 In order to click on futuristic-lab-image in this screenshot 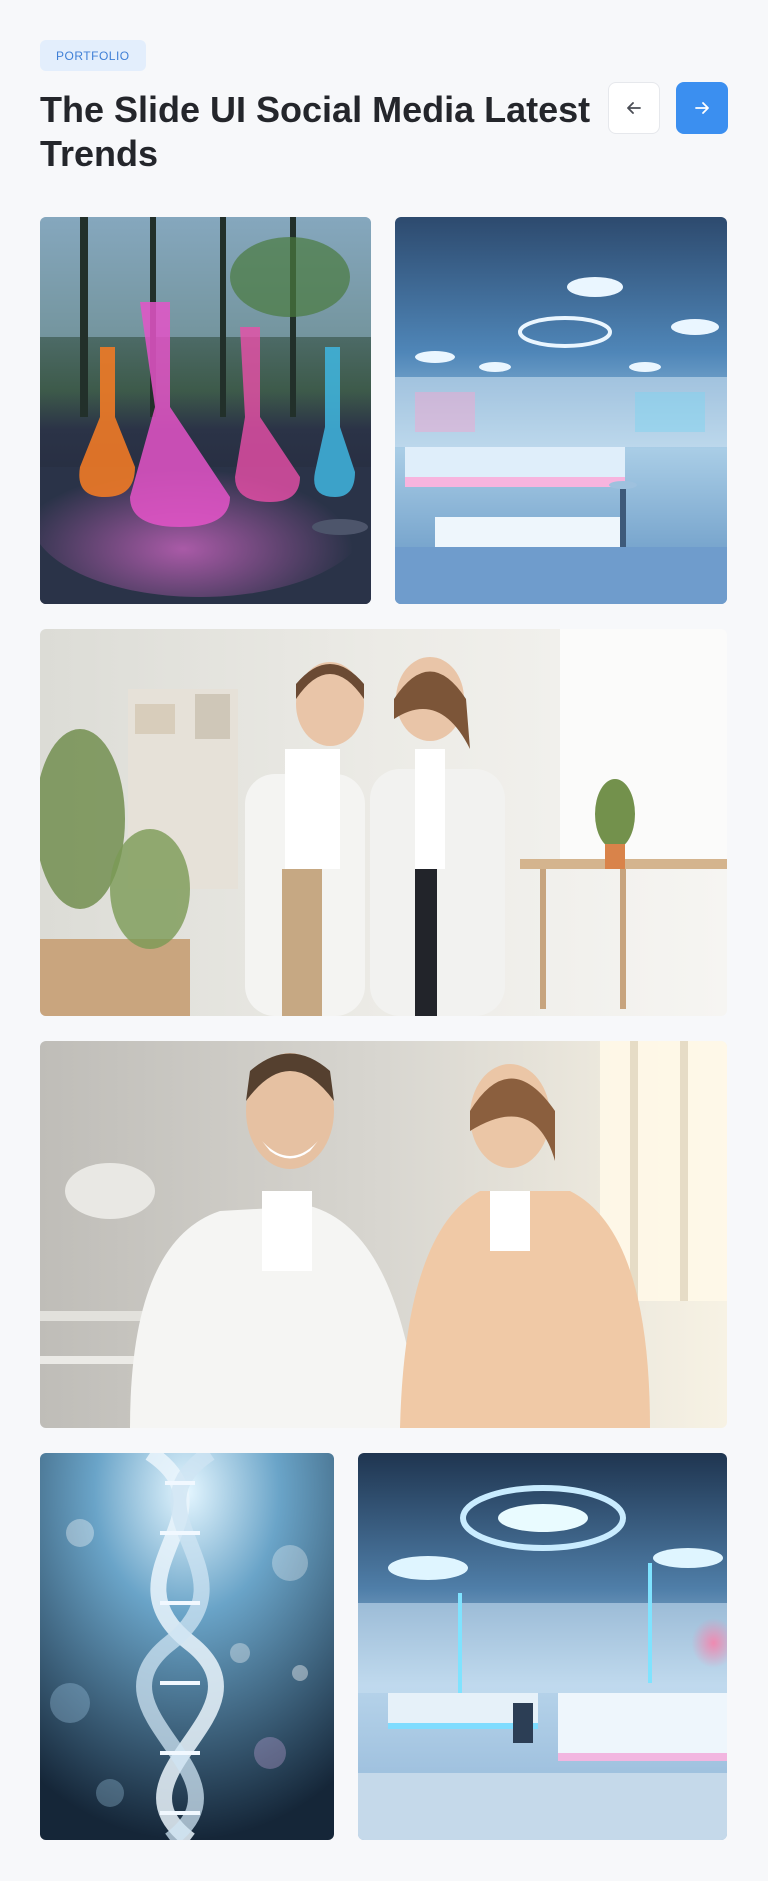, I will do `click(561, 410)`.